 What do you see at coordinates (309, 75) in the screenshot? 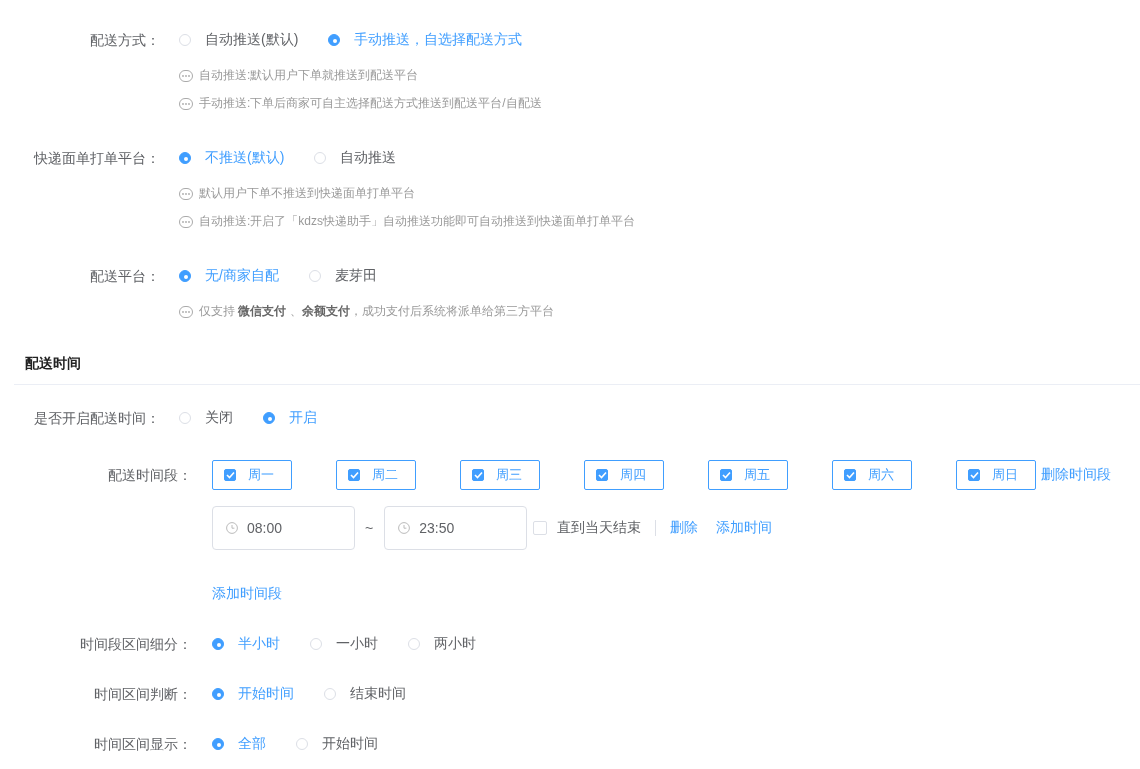
I see `hint-text: 自动推送:默认用户下单就推送到配送平台` at bounding box center [309, 75].